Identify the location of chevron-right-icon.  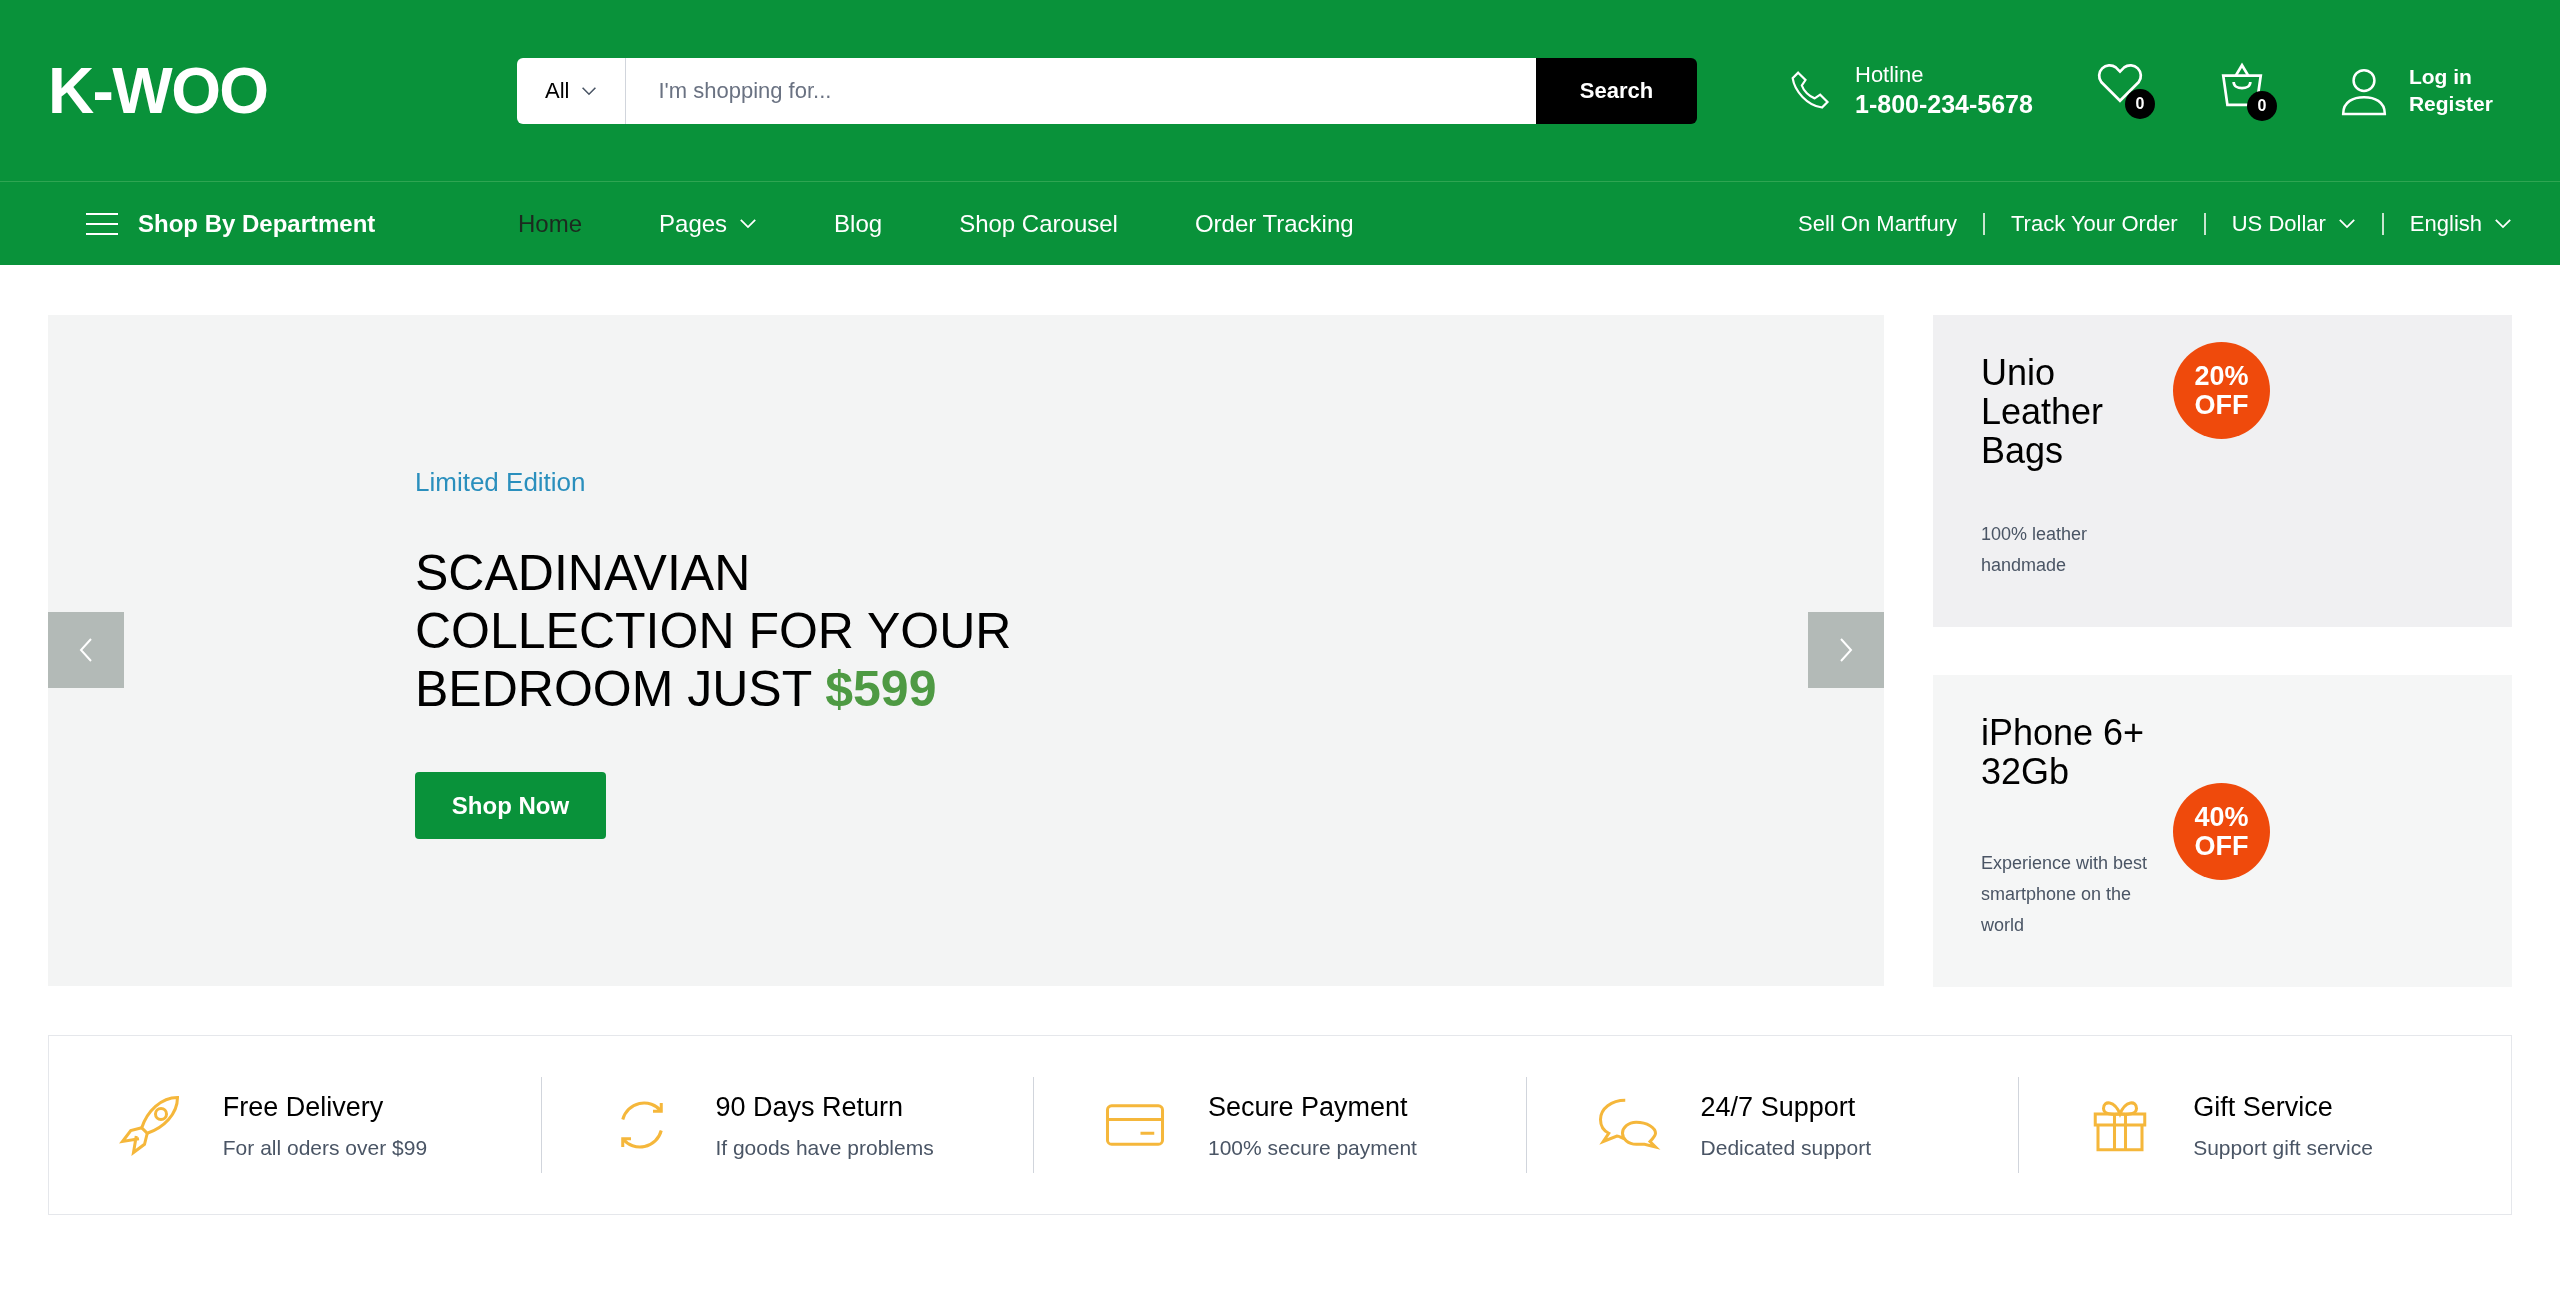
(1846, 650).